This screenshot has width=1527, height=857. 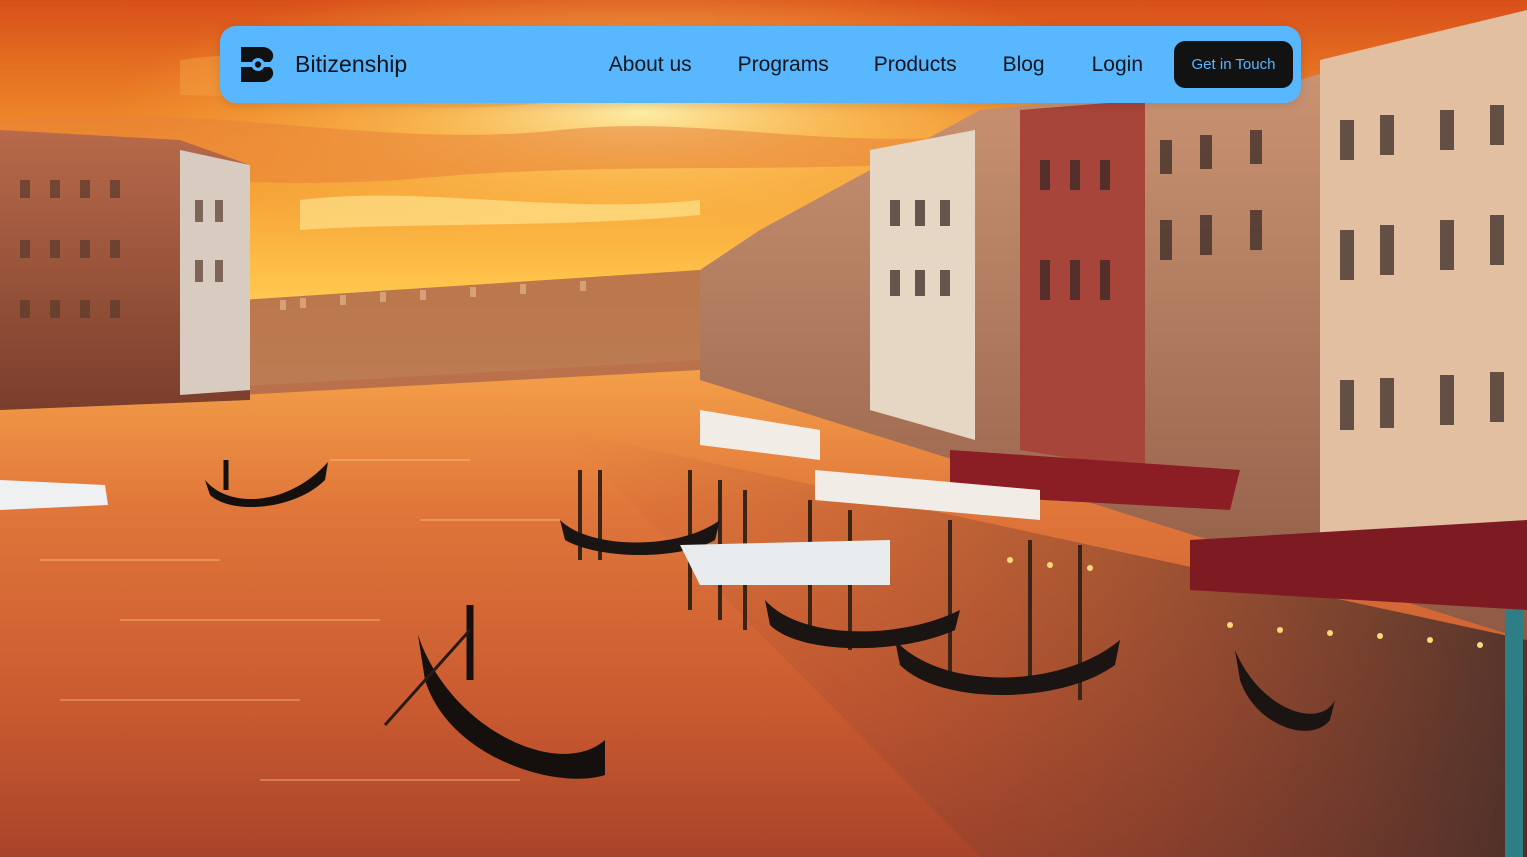 I want to click on nav-about-us-link: About us, so click(x=650, y=65).